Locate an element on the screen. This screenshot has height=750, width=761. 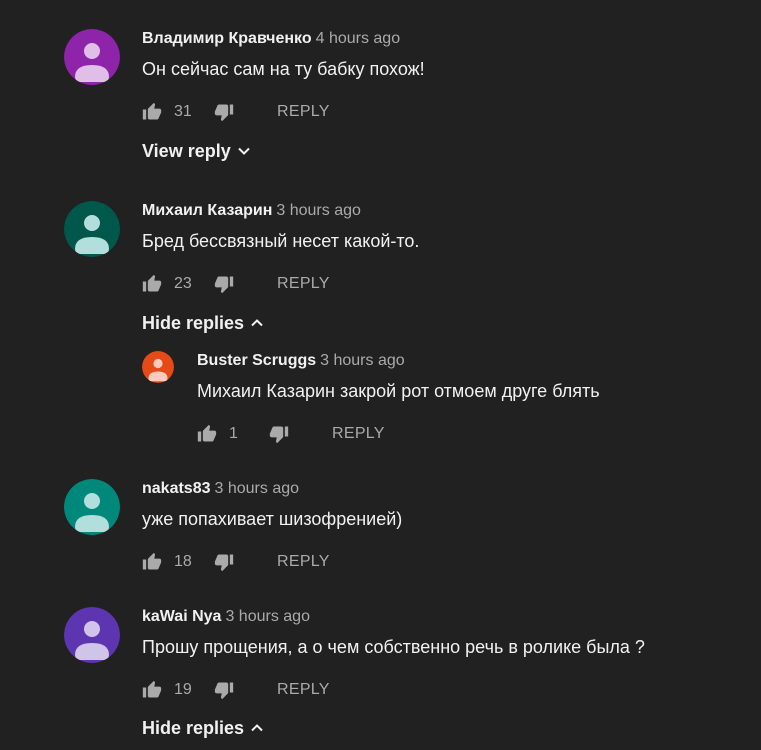
comment-author: Владимир Кравченко is located at coordinates (227, 38).